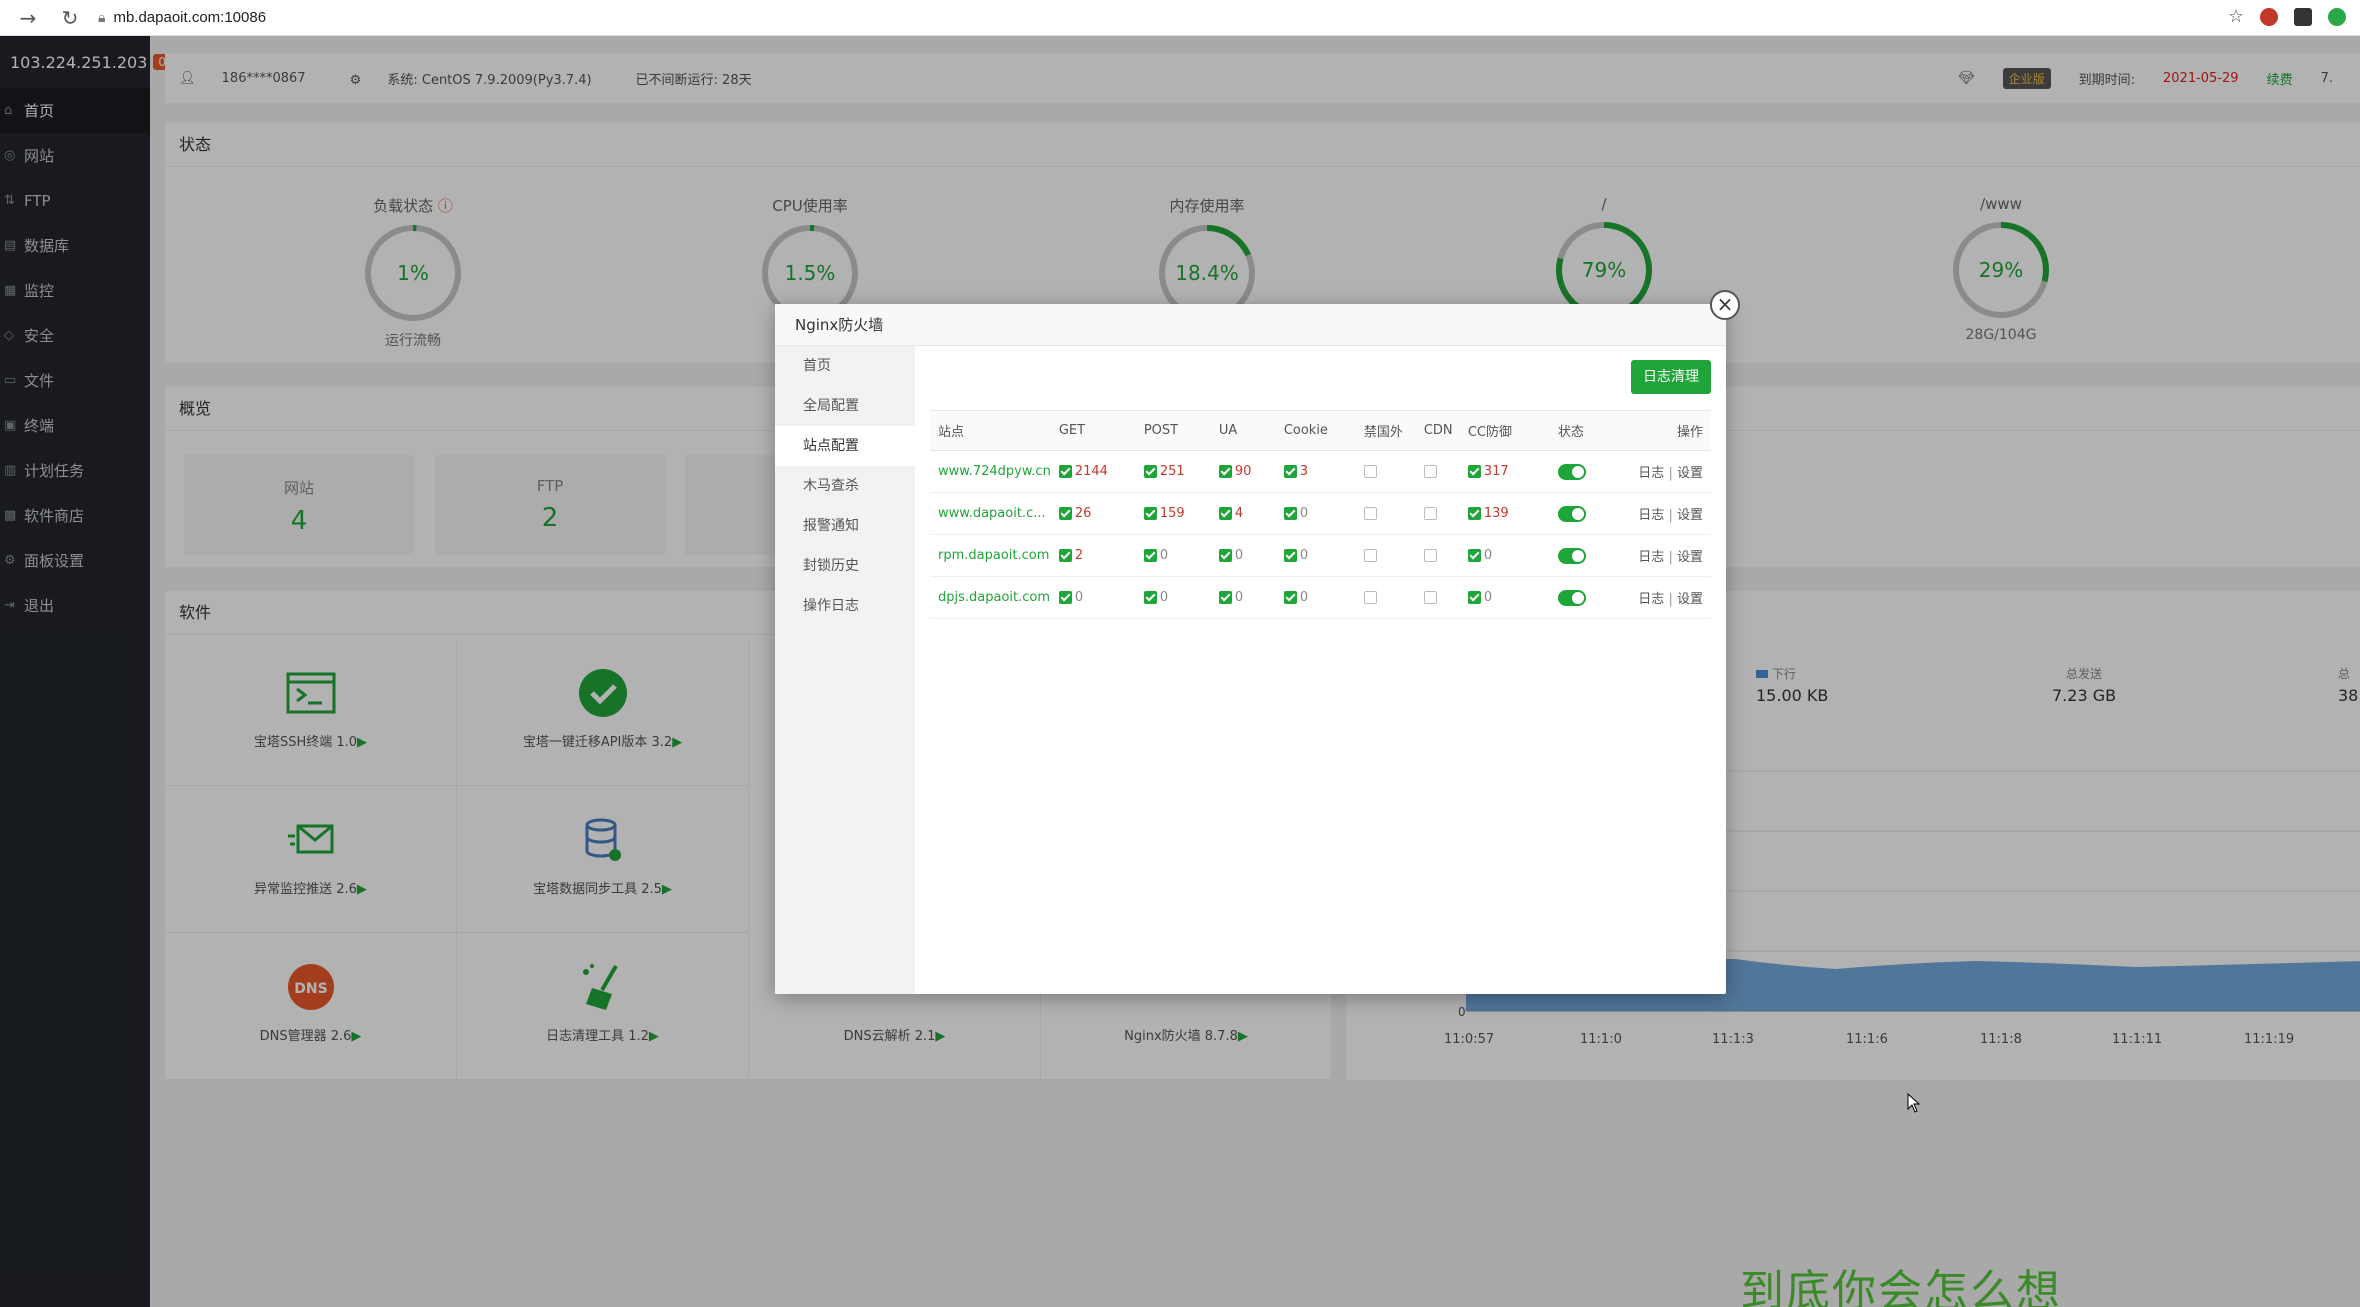 The height and width of the screenshot is (1307, 2360). I want to click on cc-cell: 317, so click(1504, 471).